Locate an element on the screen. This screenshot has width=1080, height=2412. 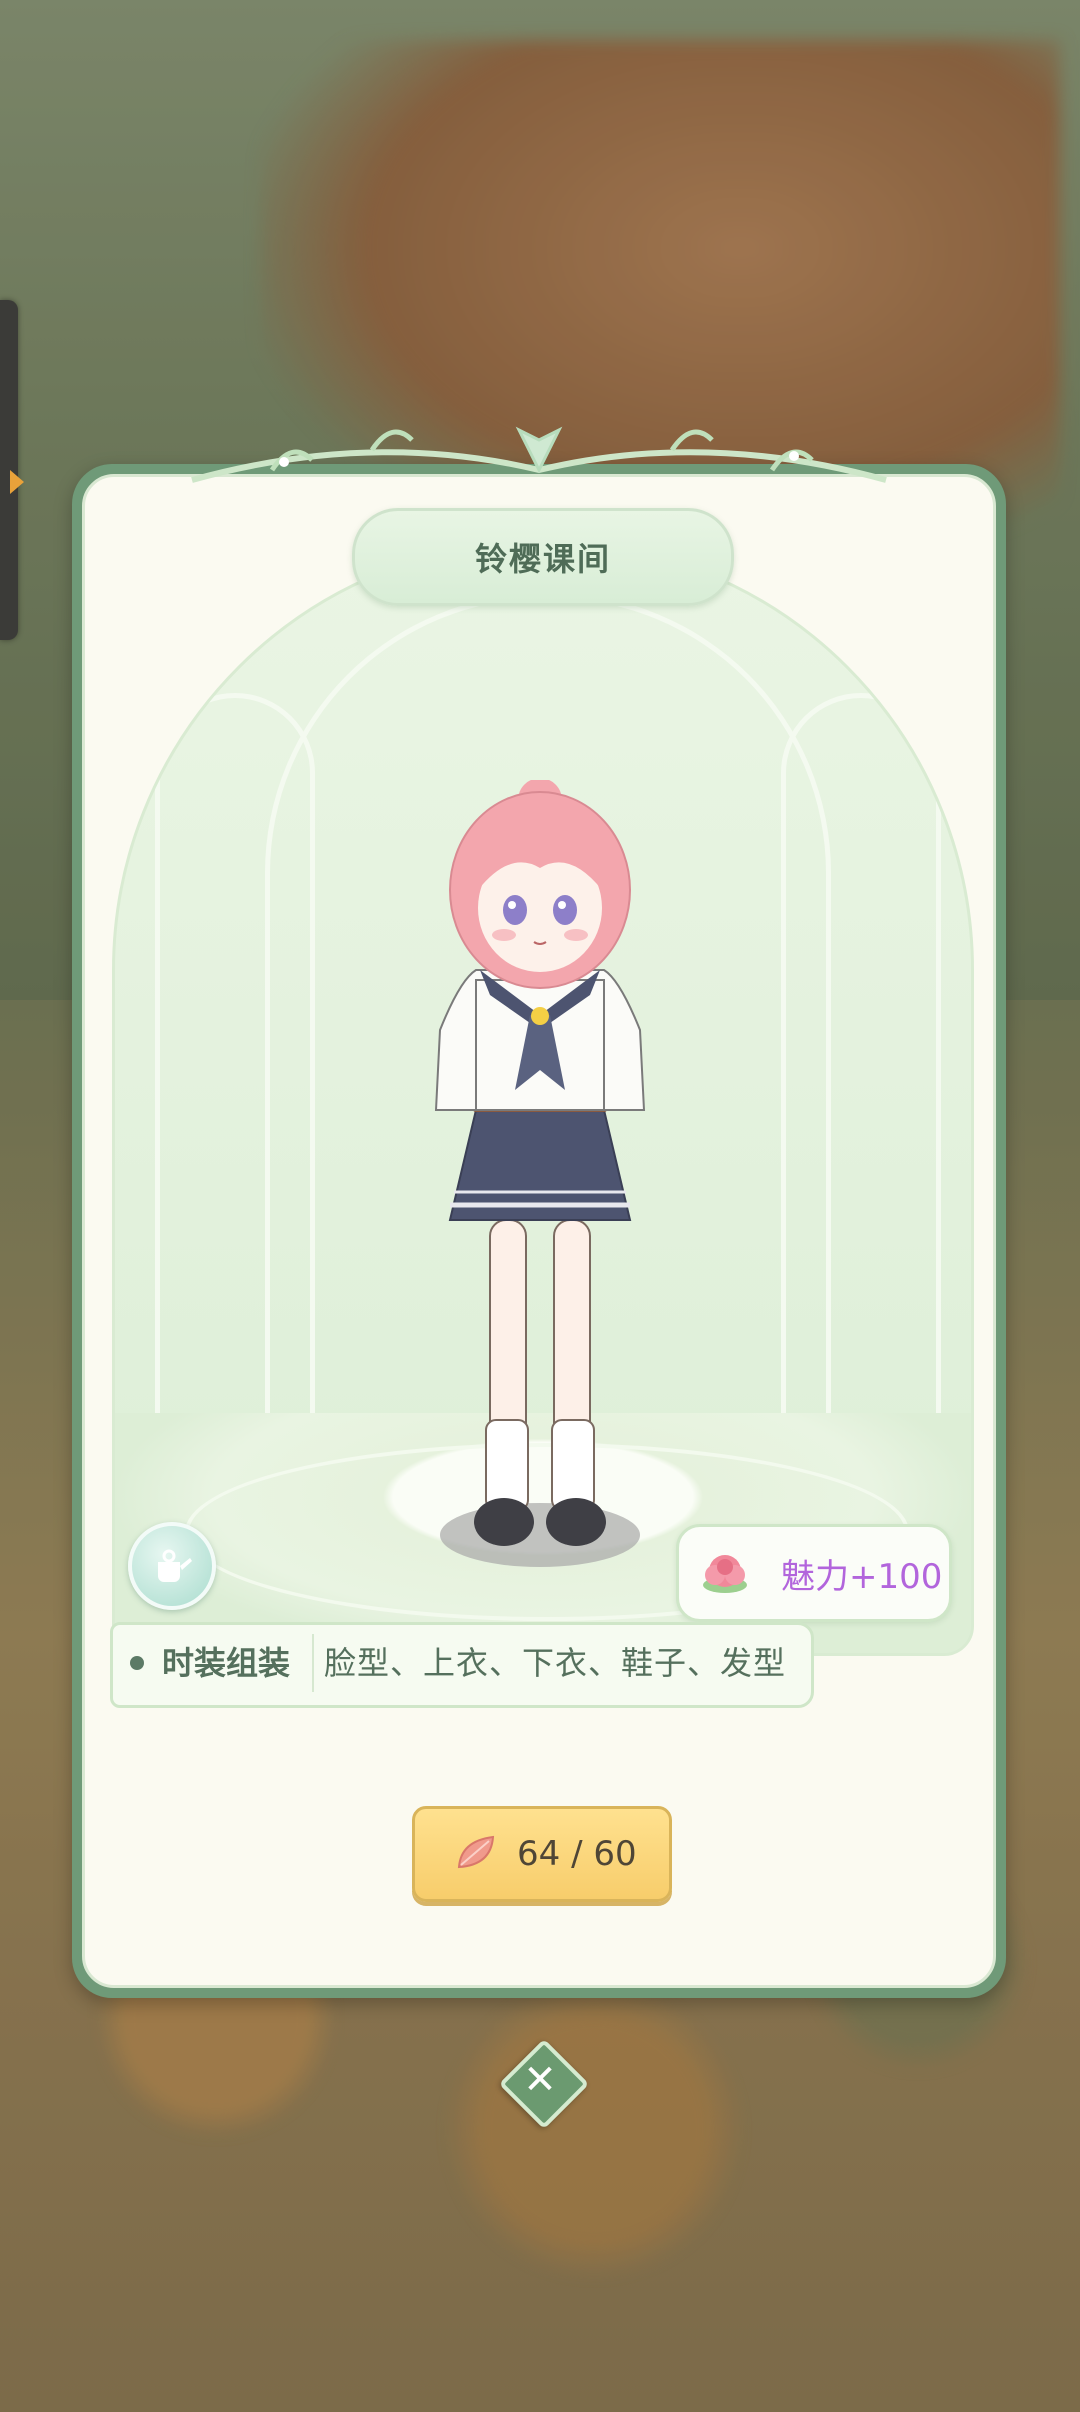
cost-count: 64 / 60 is located at coordinates (577, 1854).